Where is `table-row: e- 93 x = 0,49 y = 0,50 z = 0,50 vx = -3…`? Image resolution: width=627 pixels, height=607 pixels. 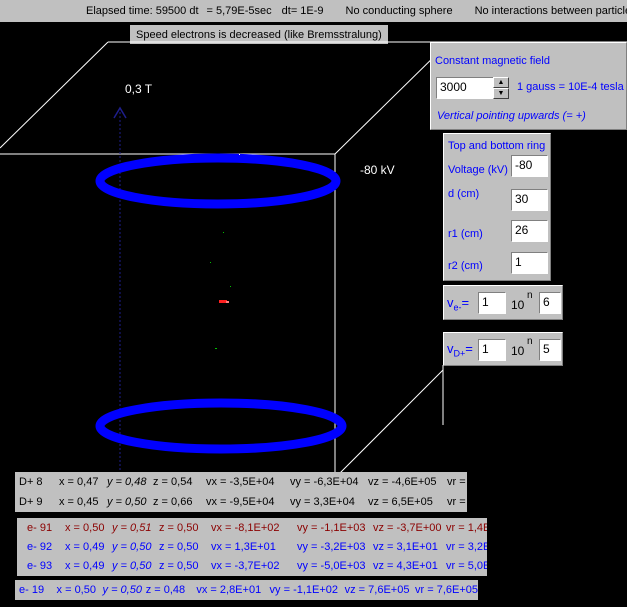
table-row: e- 93 x = 0,49 y = 0,50 z = 0,50 vx = -3… is located at coordinates (252, 565).